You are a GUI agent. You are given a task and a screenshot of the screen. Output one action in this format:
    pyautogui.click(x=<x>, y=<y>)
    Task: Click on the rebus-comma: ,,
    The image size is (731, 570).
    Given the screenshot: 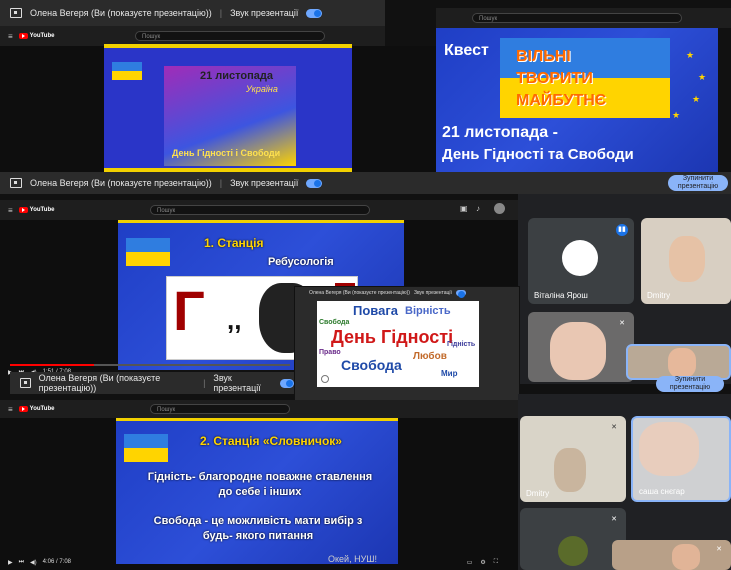 What is the action you would take?
    pyautogui.click(x=234, y=320)
    